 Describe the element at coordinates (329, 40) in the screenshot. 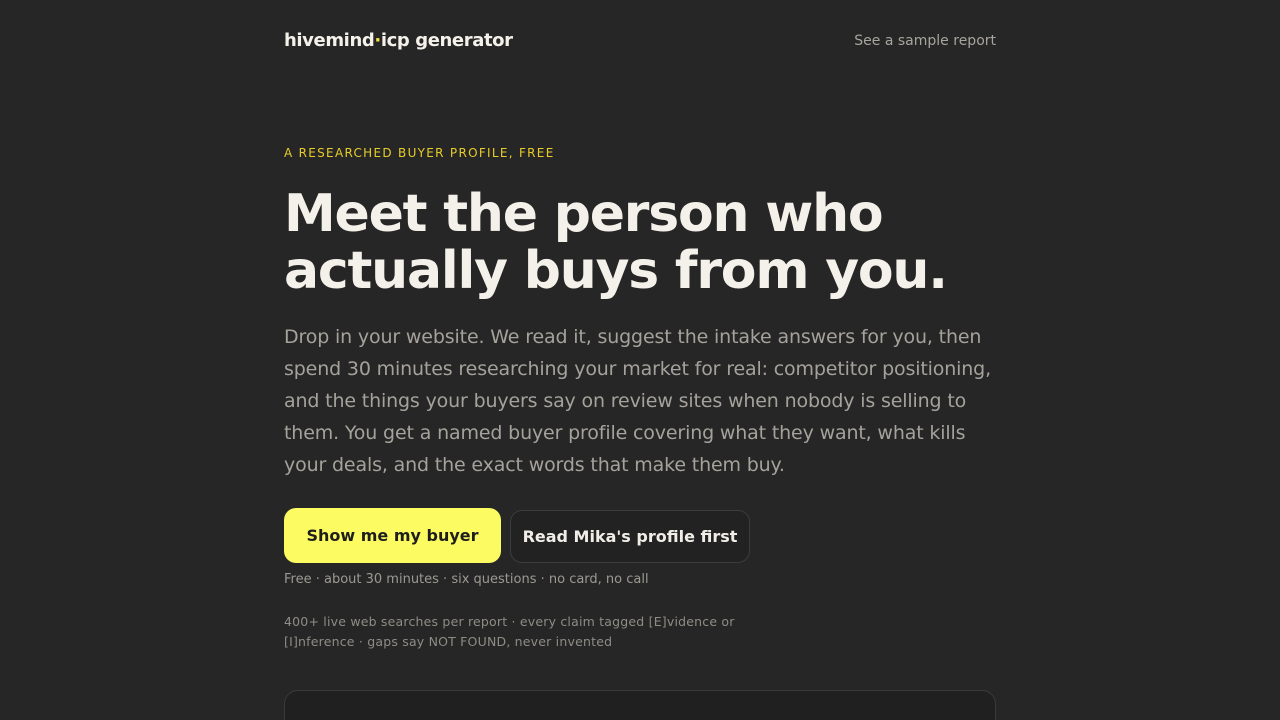

I see `logo-name: hivemind` at that location.